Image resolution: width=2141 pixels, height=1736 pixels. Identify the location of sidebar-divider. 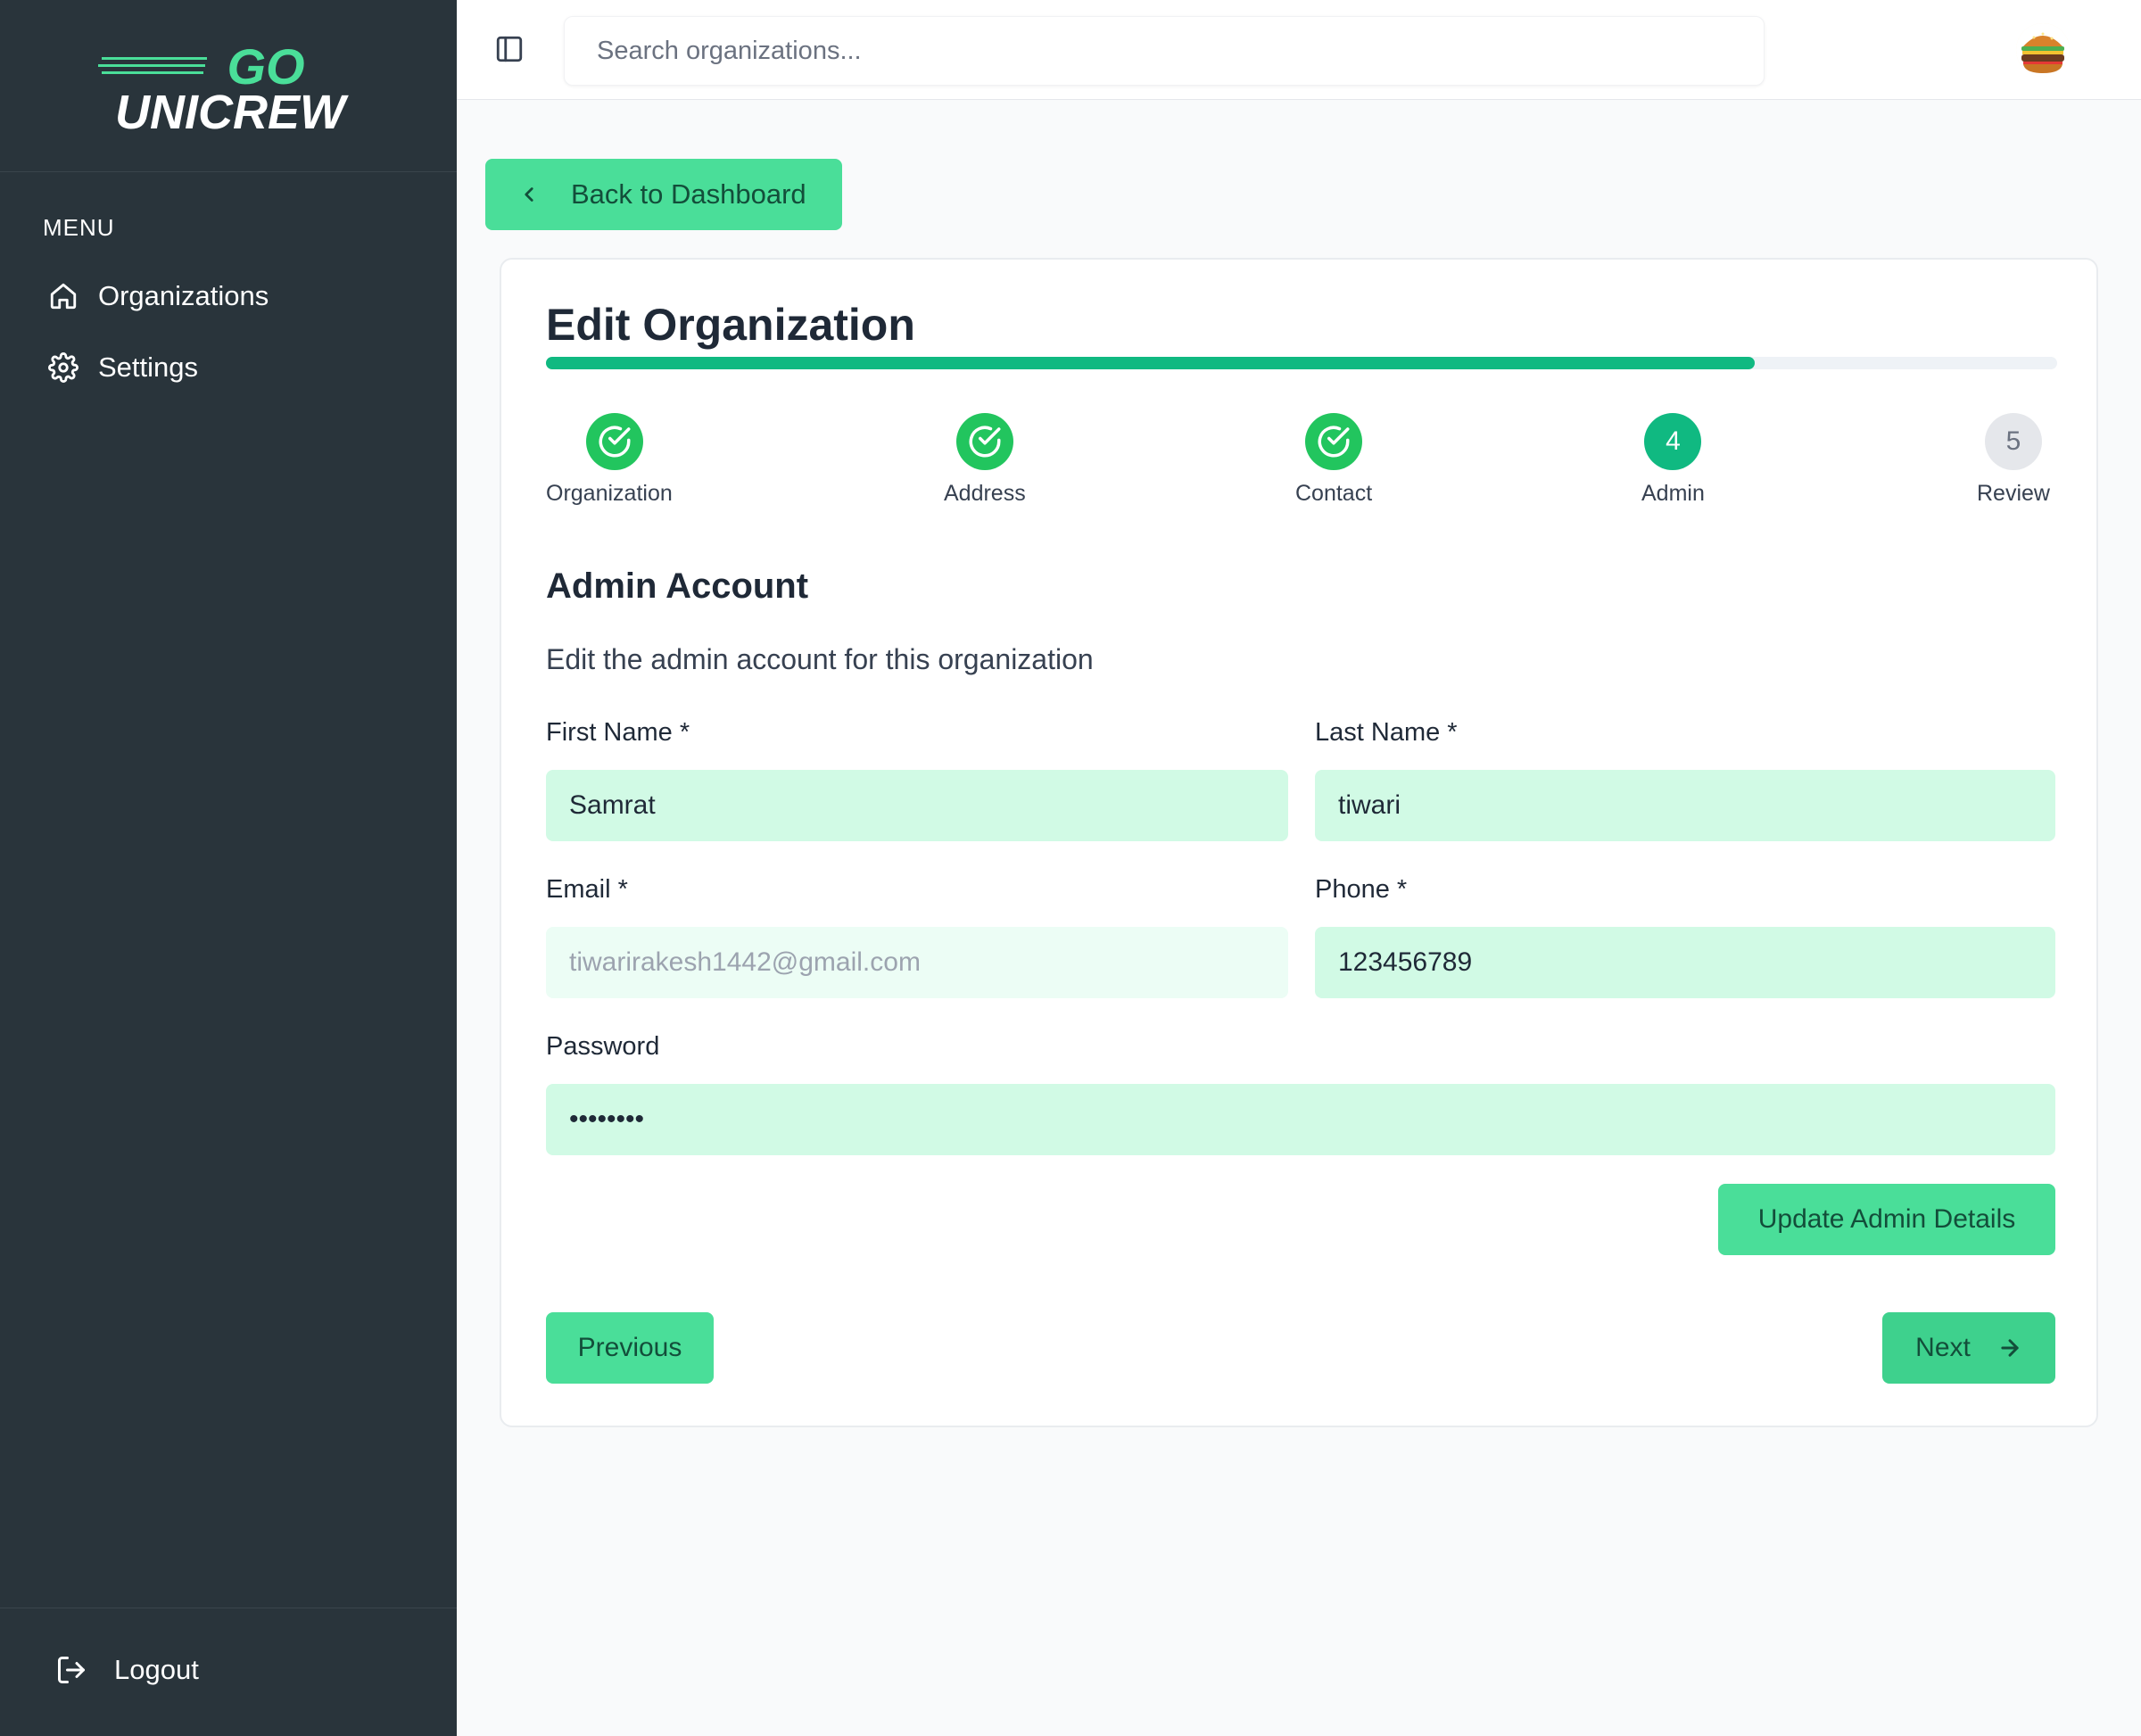
(228, 171).